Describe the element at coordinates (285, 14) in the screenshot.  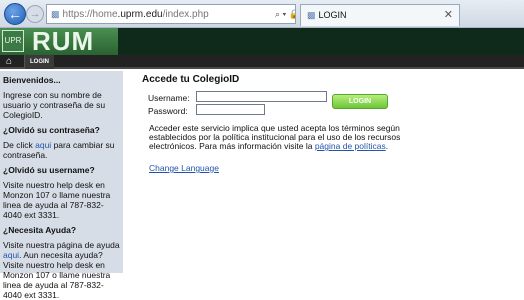
I see `address-controls: ⌕ ▾ 🔒 C` at that location.